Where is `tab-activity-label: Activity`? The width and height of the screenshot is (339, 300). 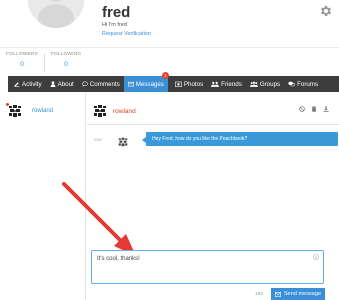
tab-activity-label: Activity is located at coordinates (32, 84).